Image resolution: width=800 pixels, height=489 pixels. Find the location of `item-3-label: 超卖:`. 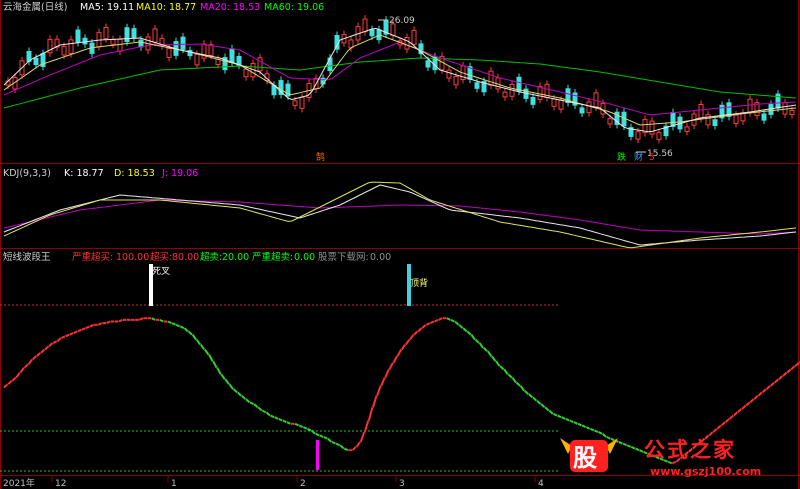

item-3-label: 超卖: is located at coordinates (211, 257).